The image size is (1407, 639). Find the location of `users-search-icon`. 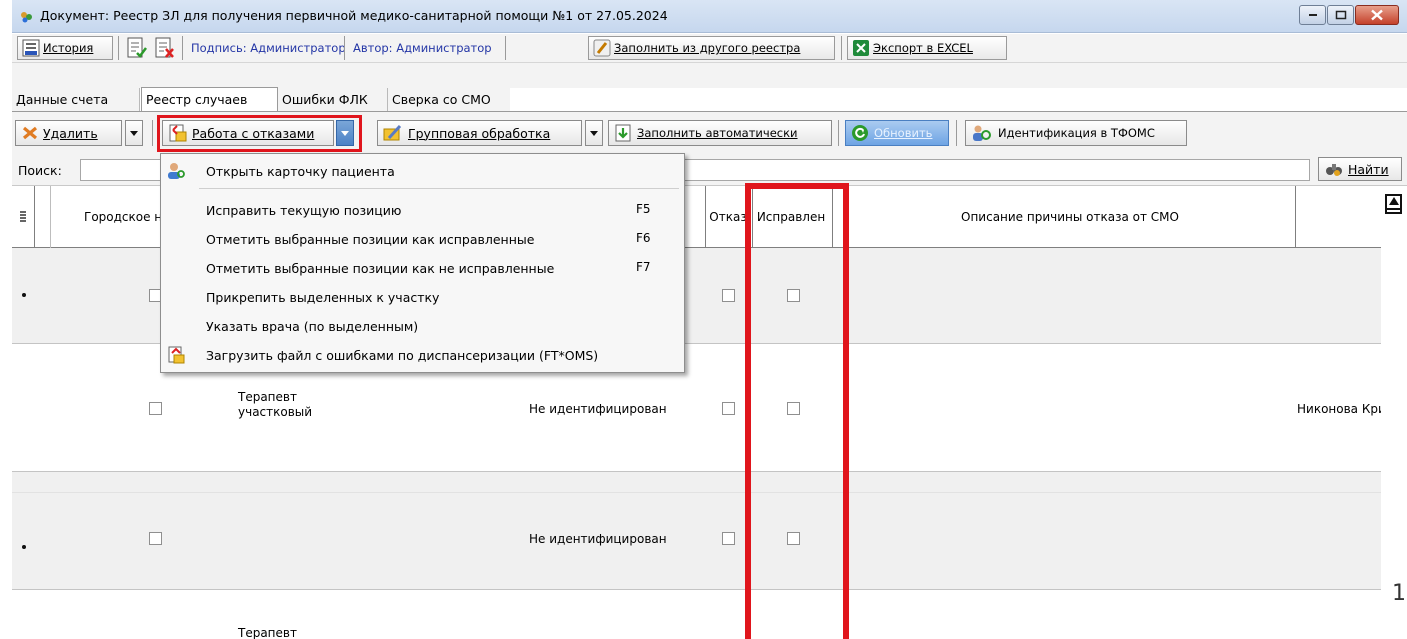

users-search-icon is located at coordinates (982, 133).